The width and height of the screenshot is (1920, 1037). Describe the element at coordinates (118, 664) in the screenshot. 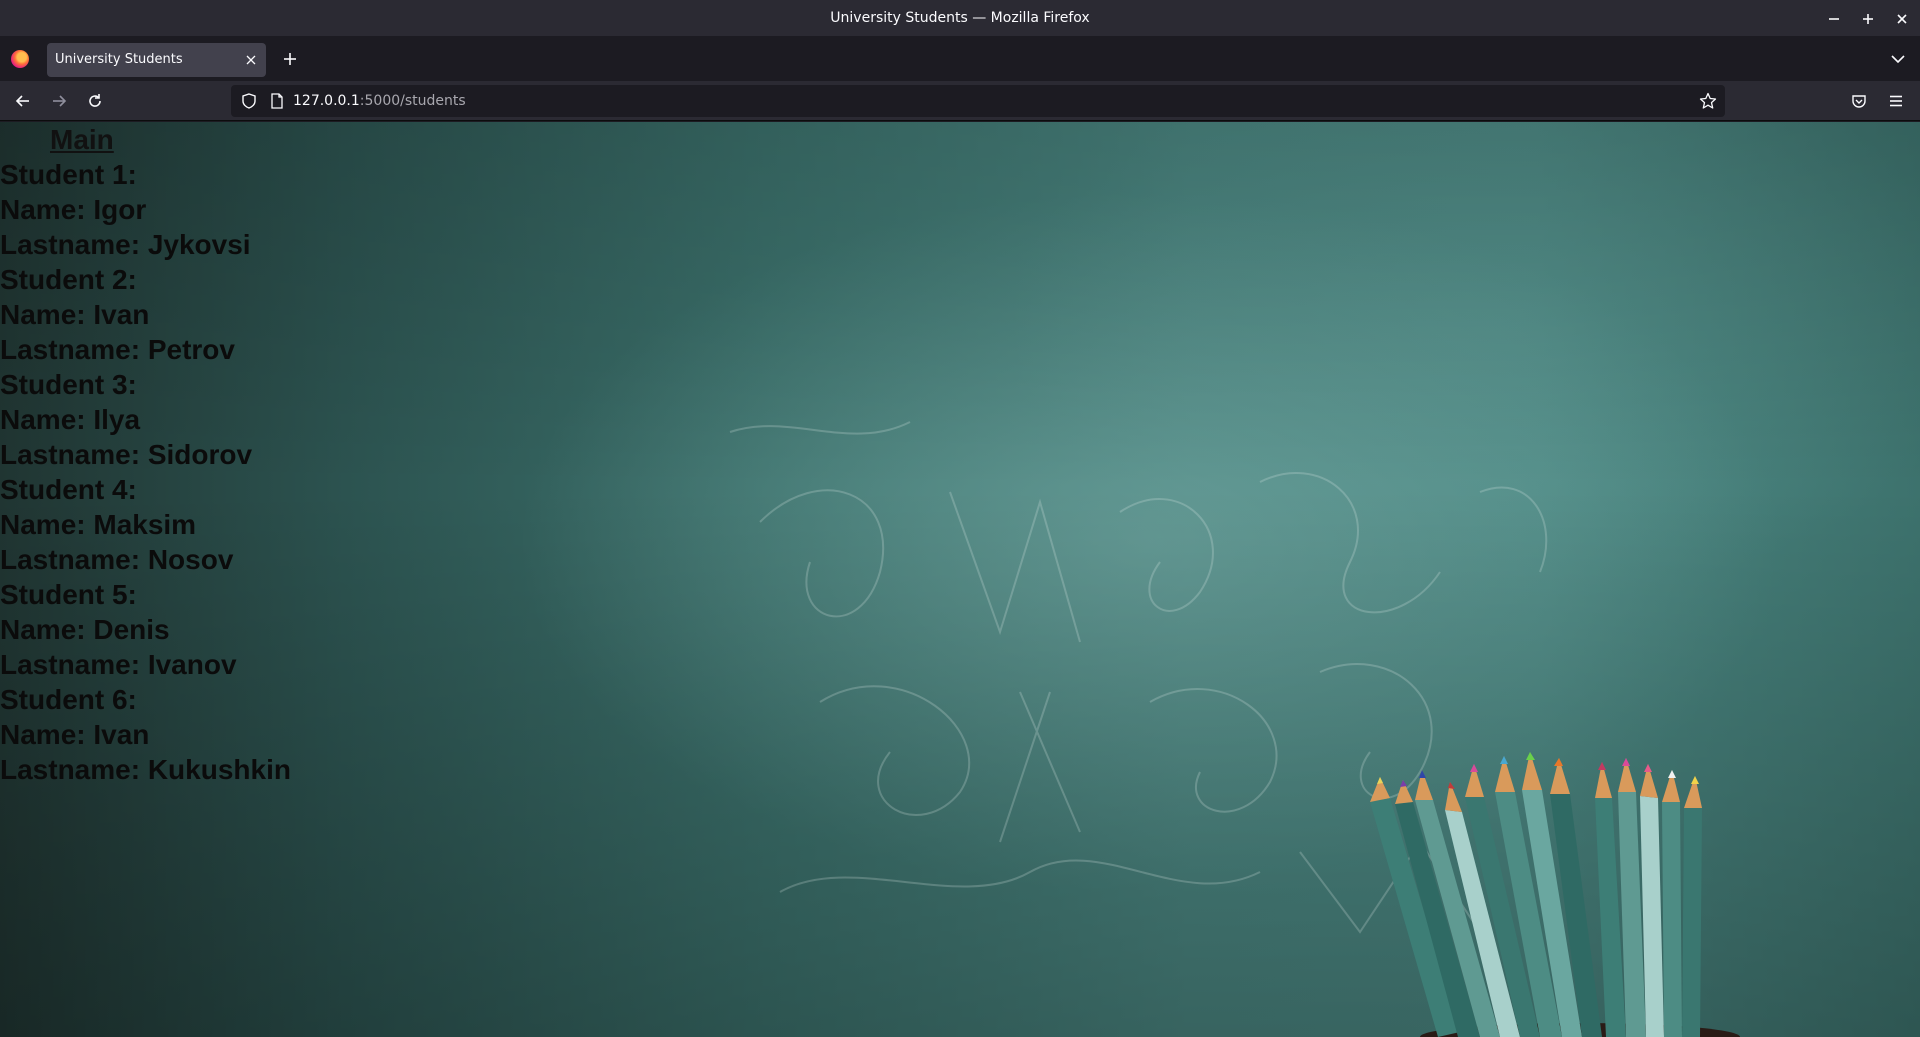

I see `student-lastname: Lastname: Ivanov` at that location.